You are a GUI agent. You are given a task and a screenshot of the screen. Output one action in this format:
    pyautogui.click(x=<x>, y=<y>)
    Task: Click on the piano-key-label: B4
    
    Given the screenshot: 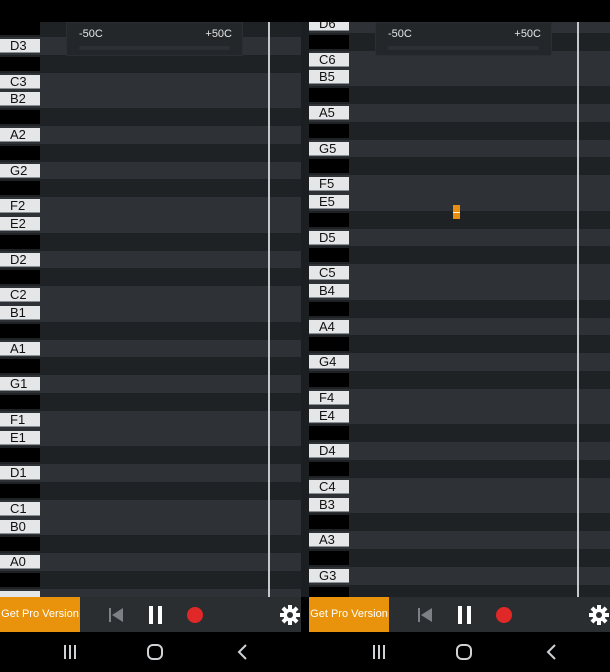 What is the action you would take?
    pyautogui.click(x=329, y=291)
    